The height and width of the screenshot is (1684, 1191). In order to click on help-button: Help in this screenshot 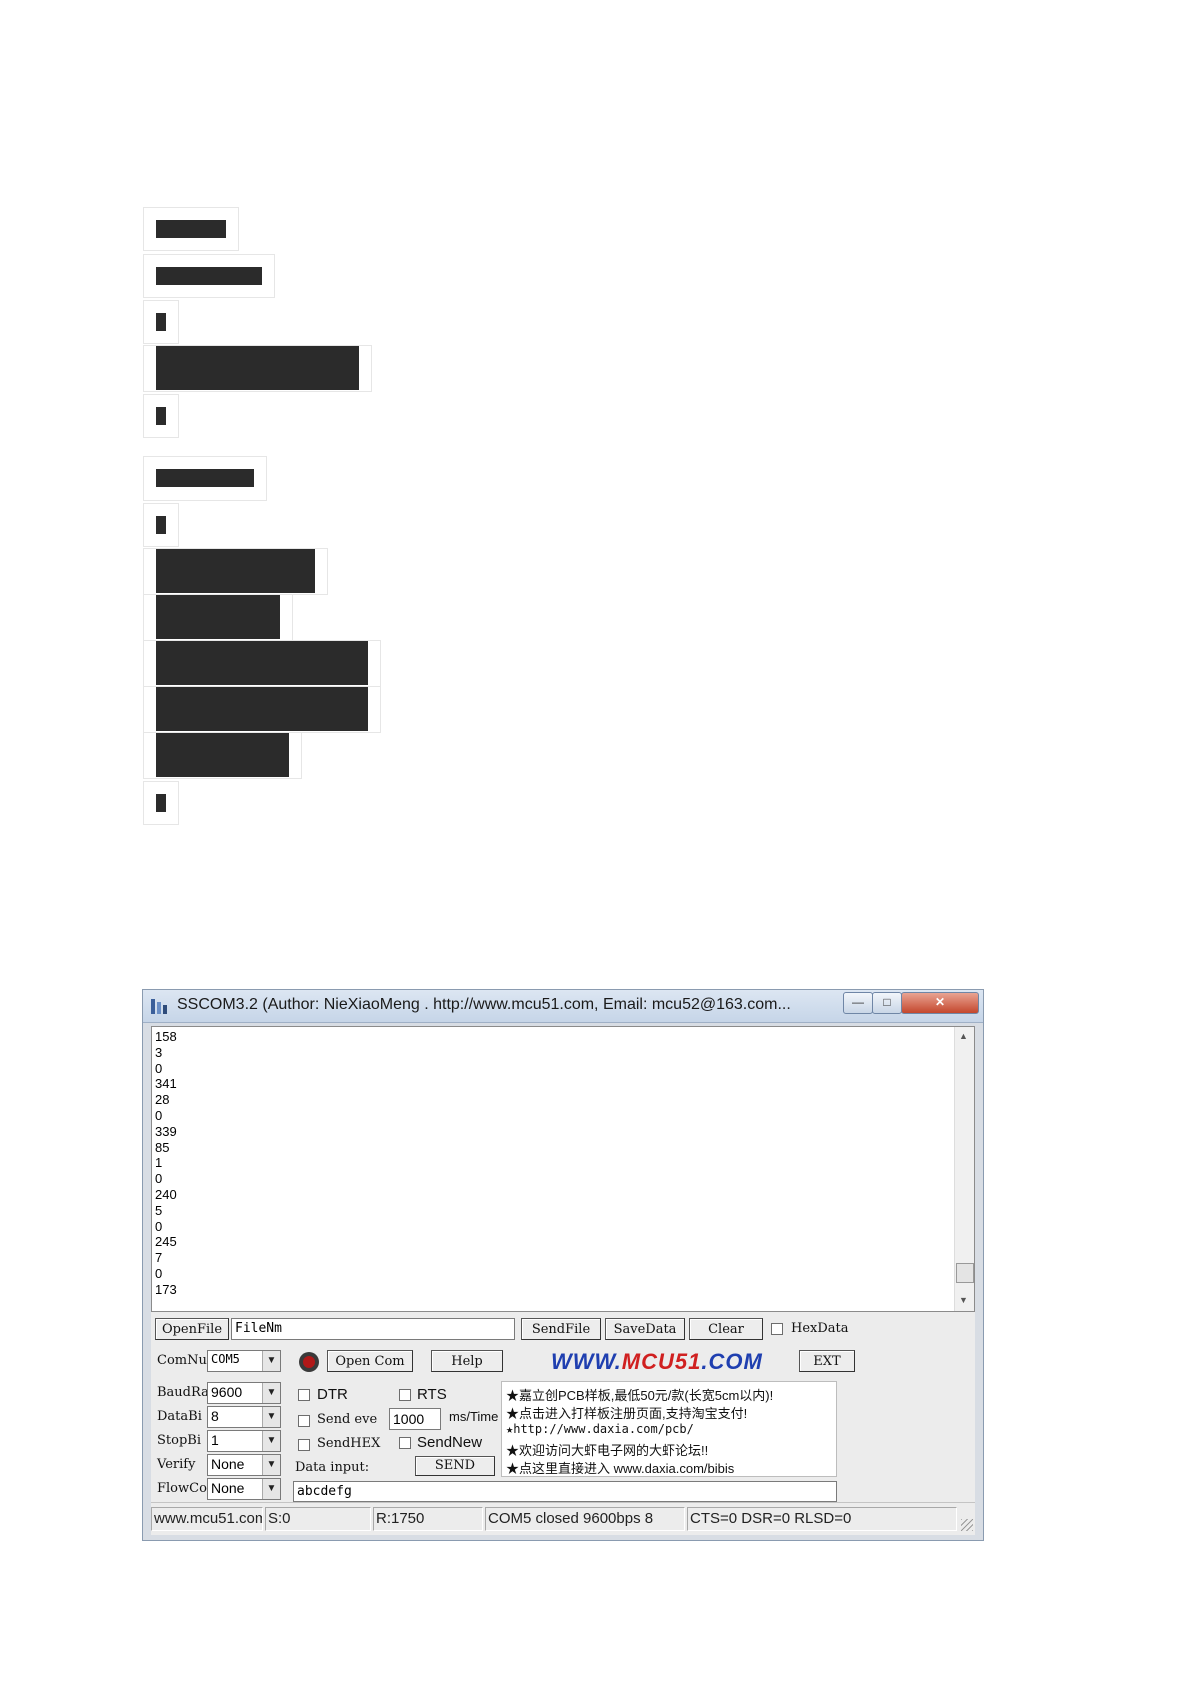, I will do `click(467, 1361)`.